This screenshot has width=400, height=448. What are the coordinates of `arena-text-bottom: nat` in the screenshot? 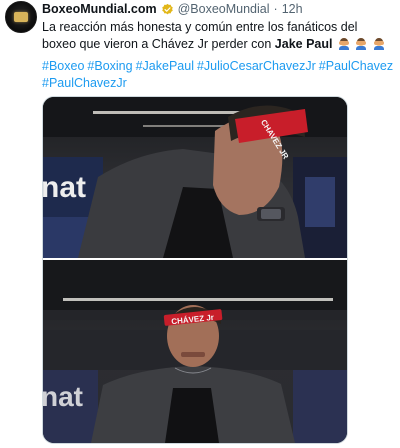 It's located at (63, 396).